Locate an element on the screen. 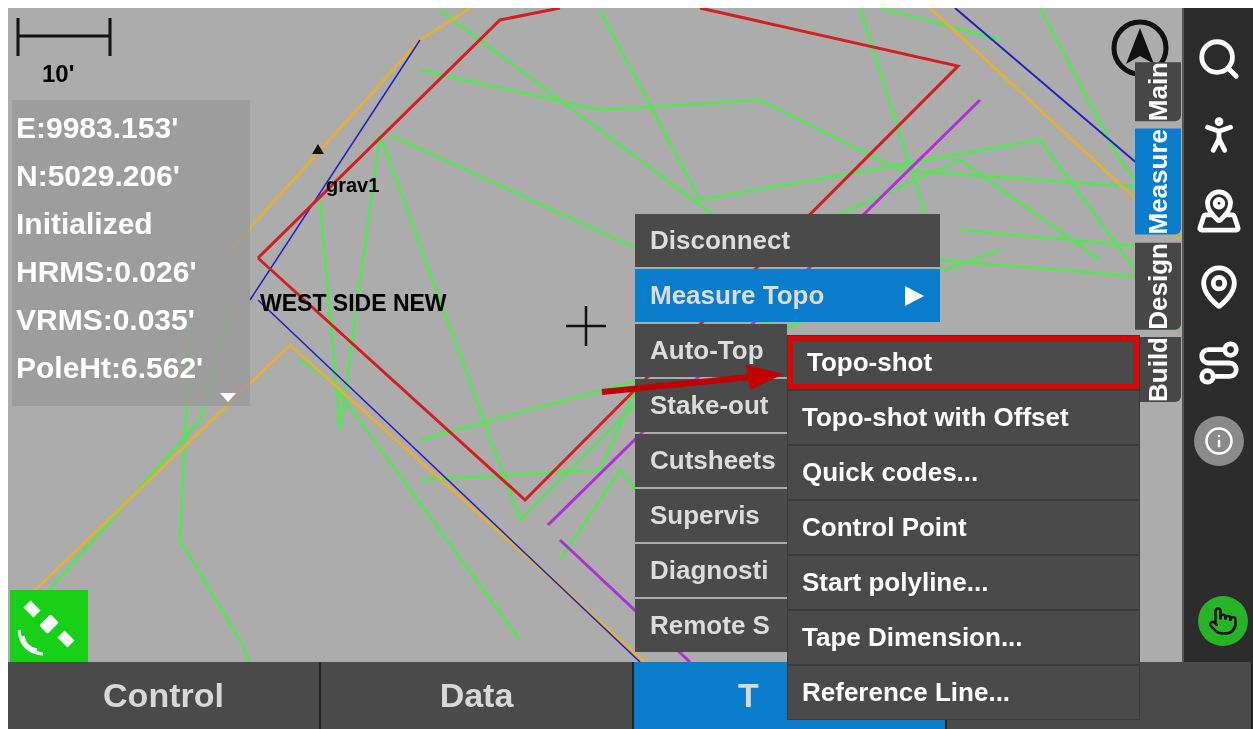  status-reading: HRMS:0.026' is located at coordinates (107, 272).